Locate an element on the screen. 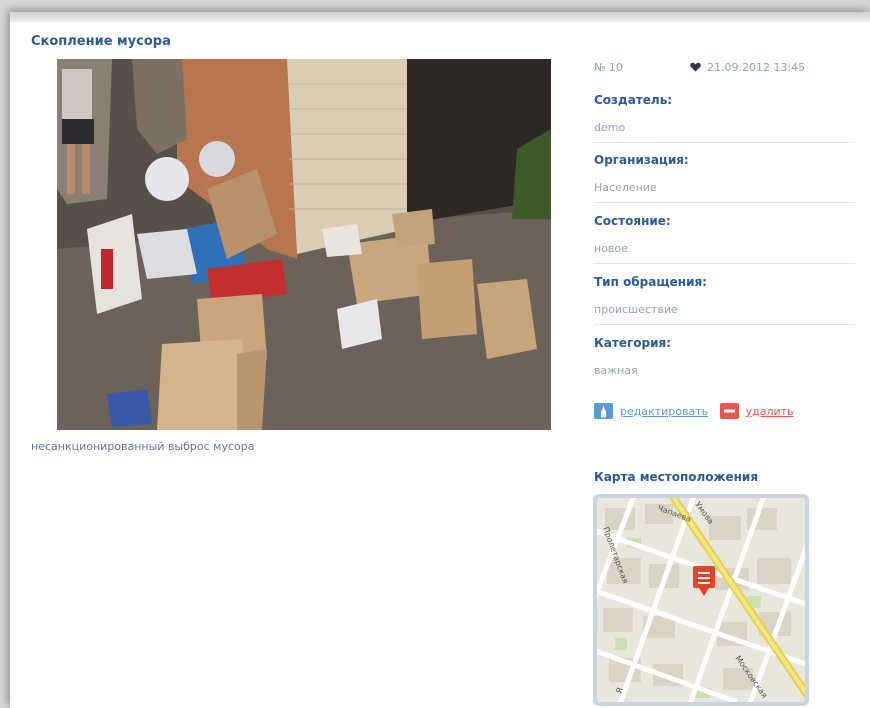 The image size is (870, 708). issue-date: 21.09.2012 13:45 is located at coordinates (756, 67).